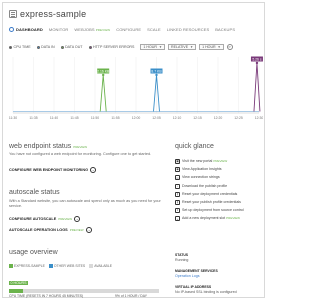 The image size is (320, 300). Describe the element at coordinates (182, 260) in the screenshot. I see `status-value: Running` at that location.